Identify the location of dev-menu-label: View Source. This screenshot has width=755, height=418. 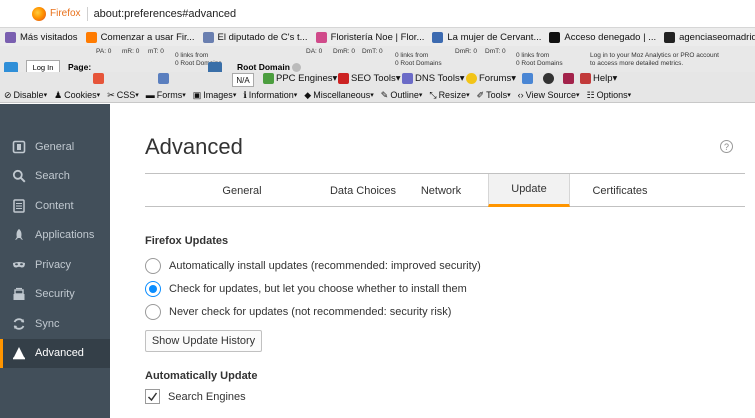
(551, 95).